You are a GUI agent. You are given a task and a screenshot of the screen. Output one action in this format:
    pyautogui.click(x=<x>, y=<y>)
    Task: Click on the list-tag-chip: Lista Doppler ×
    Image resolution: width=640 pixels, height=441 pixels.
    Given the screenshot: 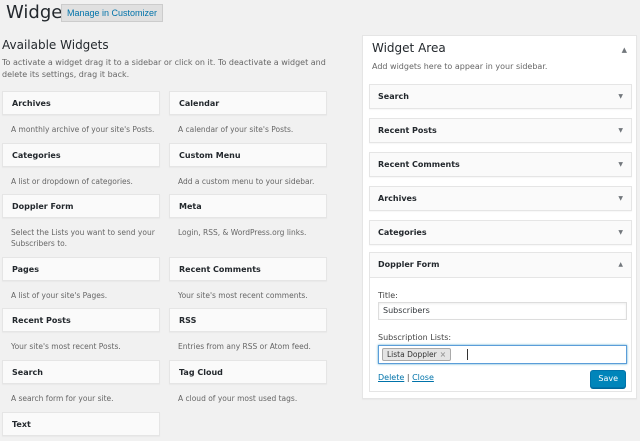 What is the action you would take?
    pyautogui.click(x=417, y=354)
    